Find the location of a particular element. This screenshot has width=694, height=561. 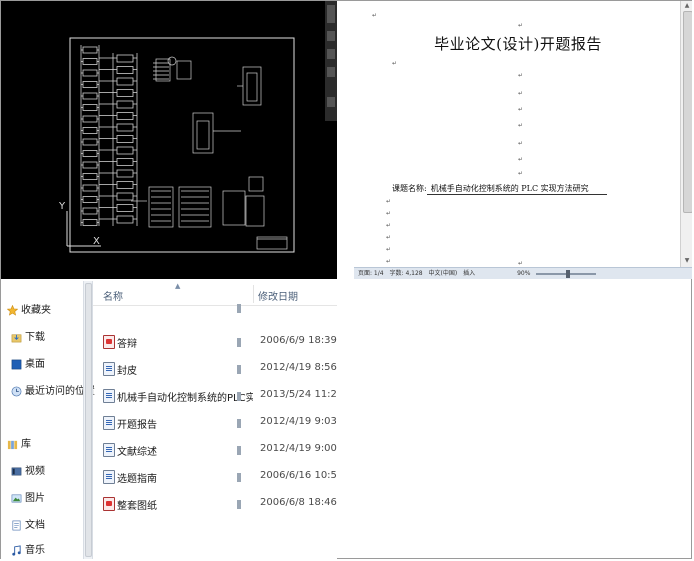

cad-axis-x-label: X is located at coordinates (96, 241).